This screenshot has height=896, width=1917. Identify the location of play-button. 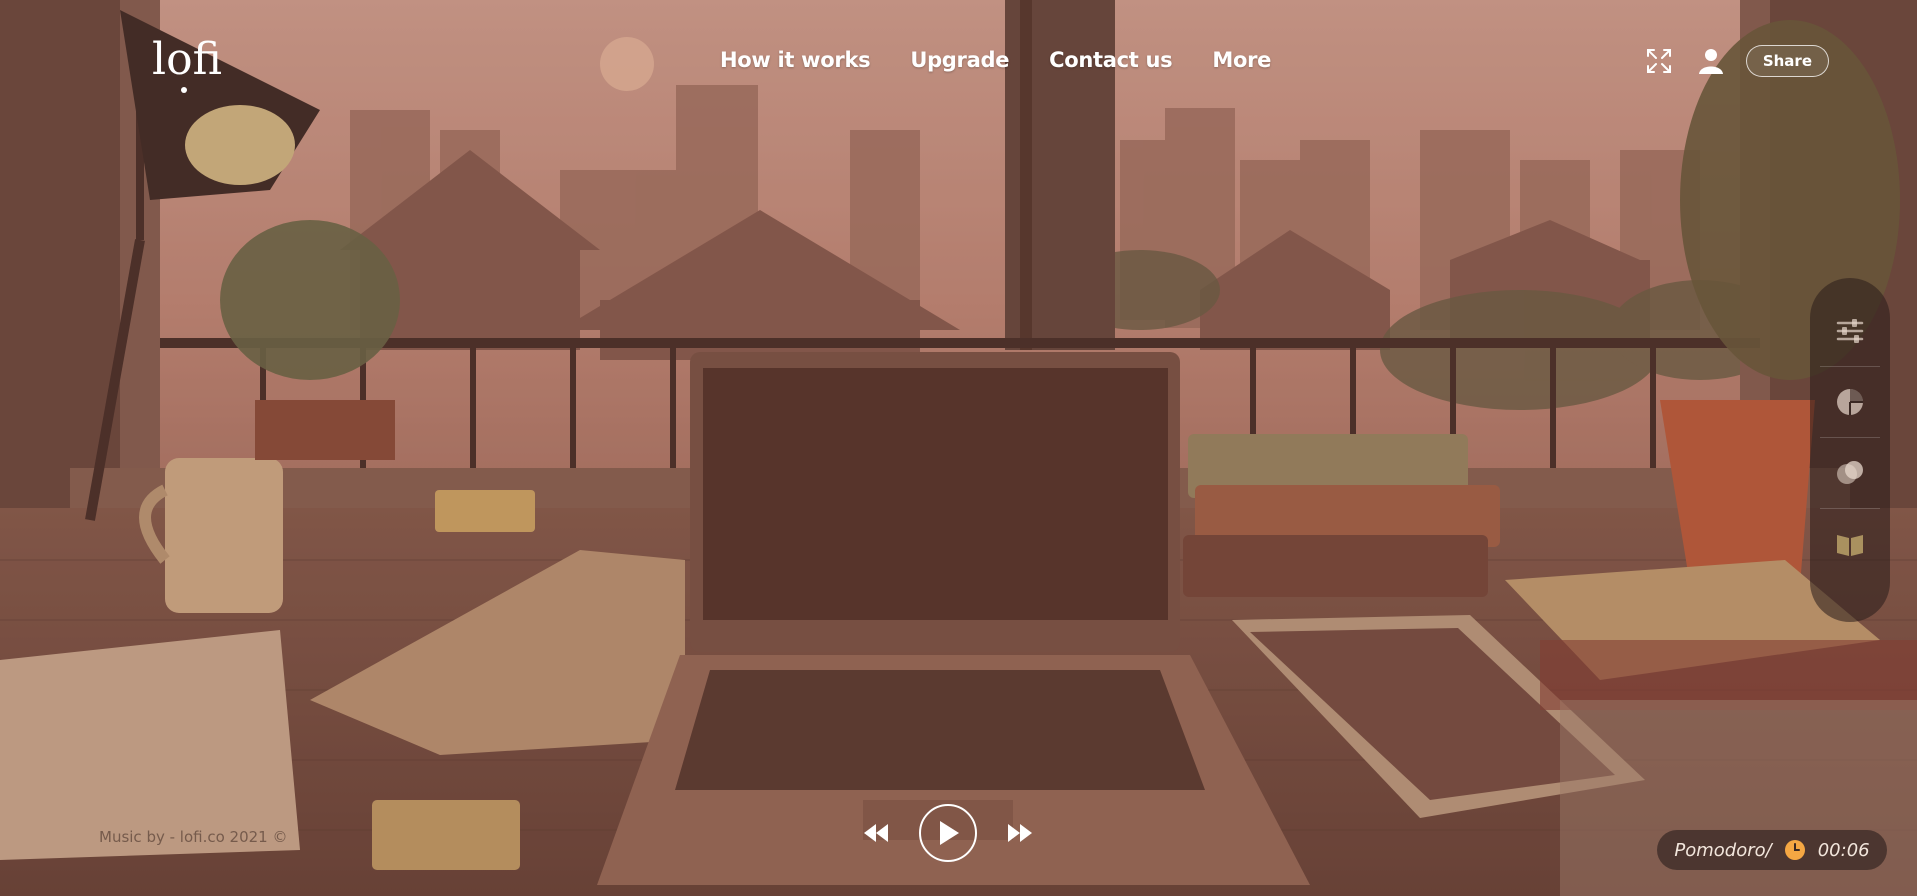
(948, 833).